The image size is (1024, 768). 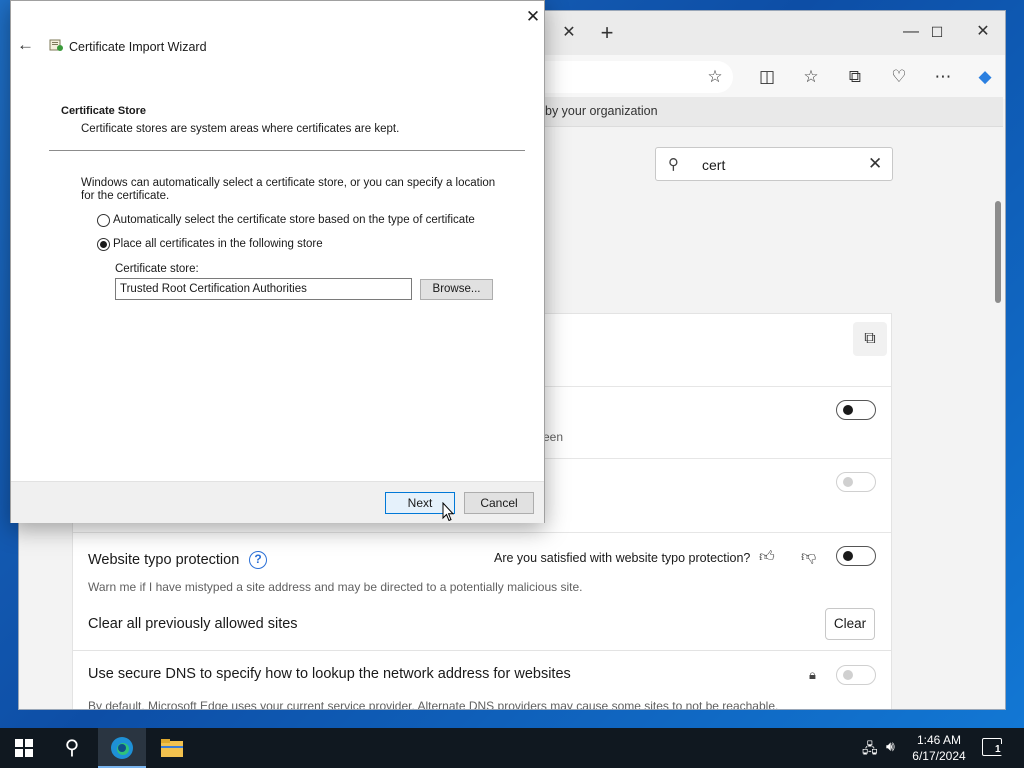 I want to click on file-explorer-taskbar-icon, so click(x=172, y=748).